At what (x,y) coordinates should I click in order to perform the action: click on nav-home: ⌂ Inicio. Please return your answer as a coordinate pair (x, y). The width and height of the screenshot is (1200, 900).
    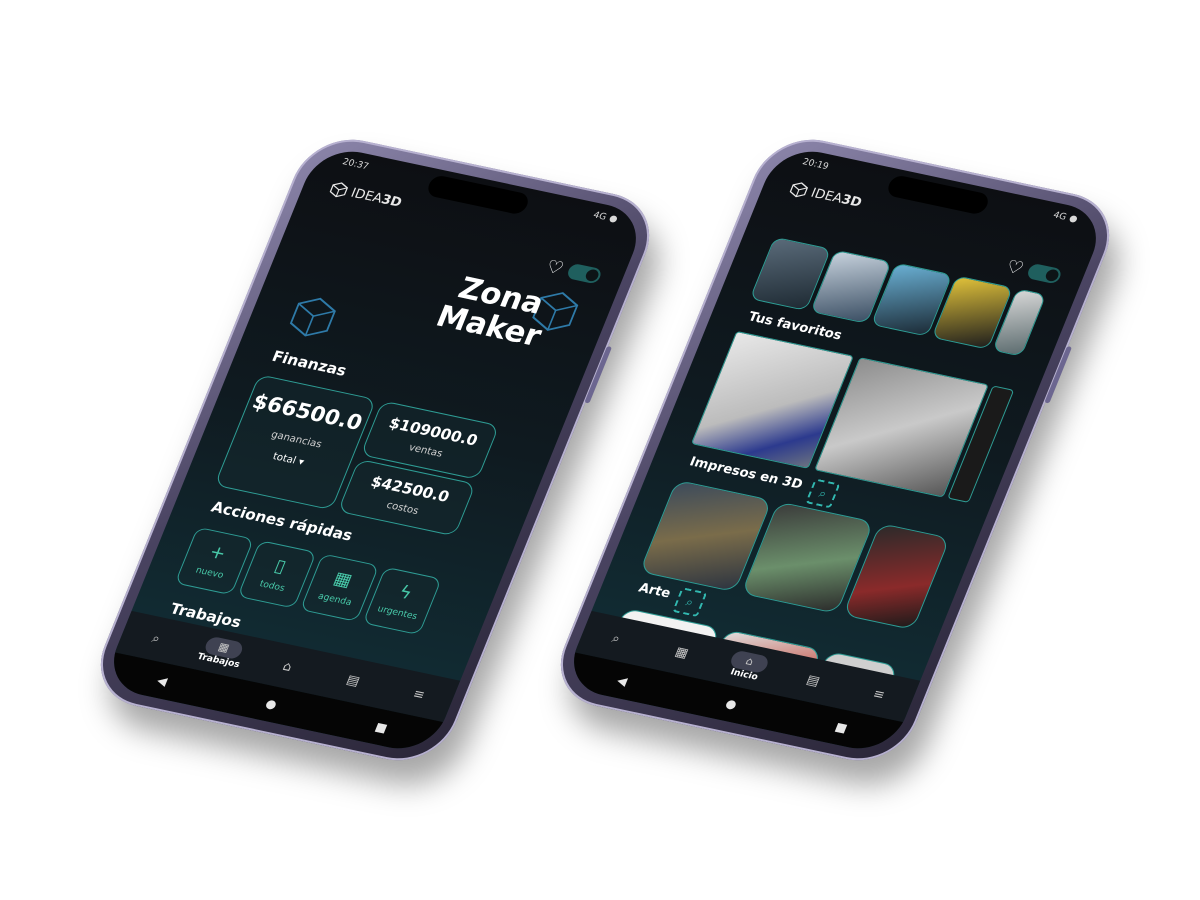
    Looking at the image, I should click on (748, 666).